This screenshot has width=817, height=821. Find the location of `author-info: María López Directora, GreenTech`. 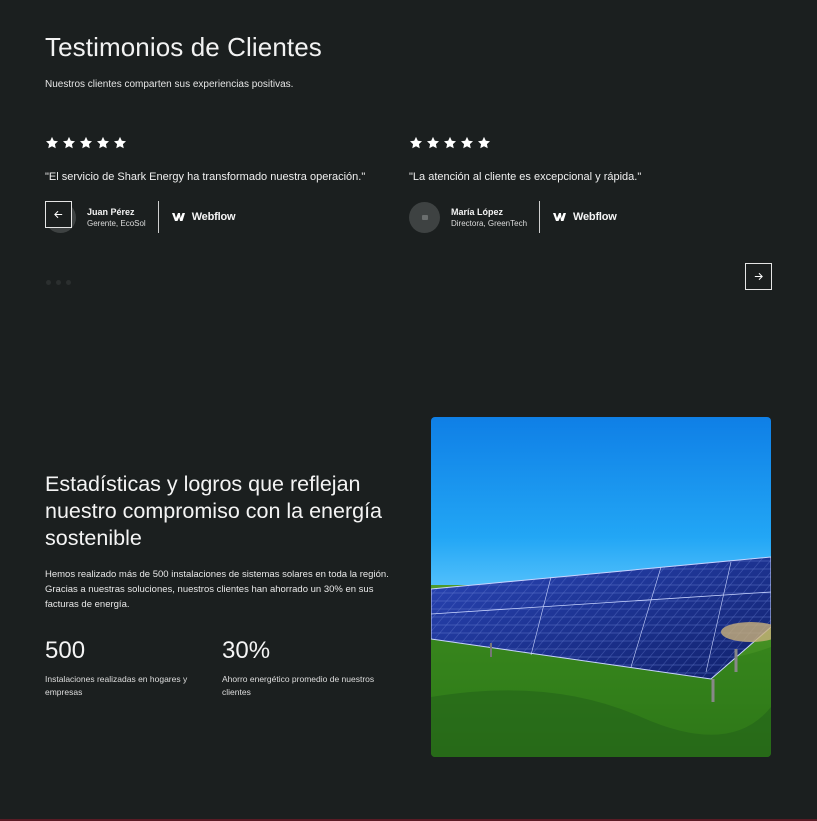

author-info: María López Directora, GreenTech is located at coordinates (489, 217).